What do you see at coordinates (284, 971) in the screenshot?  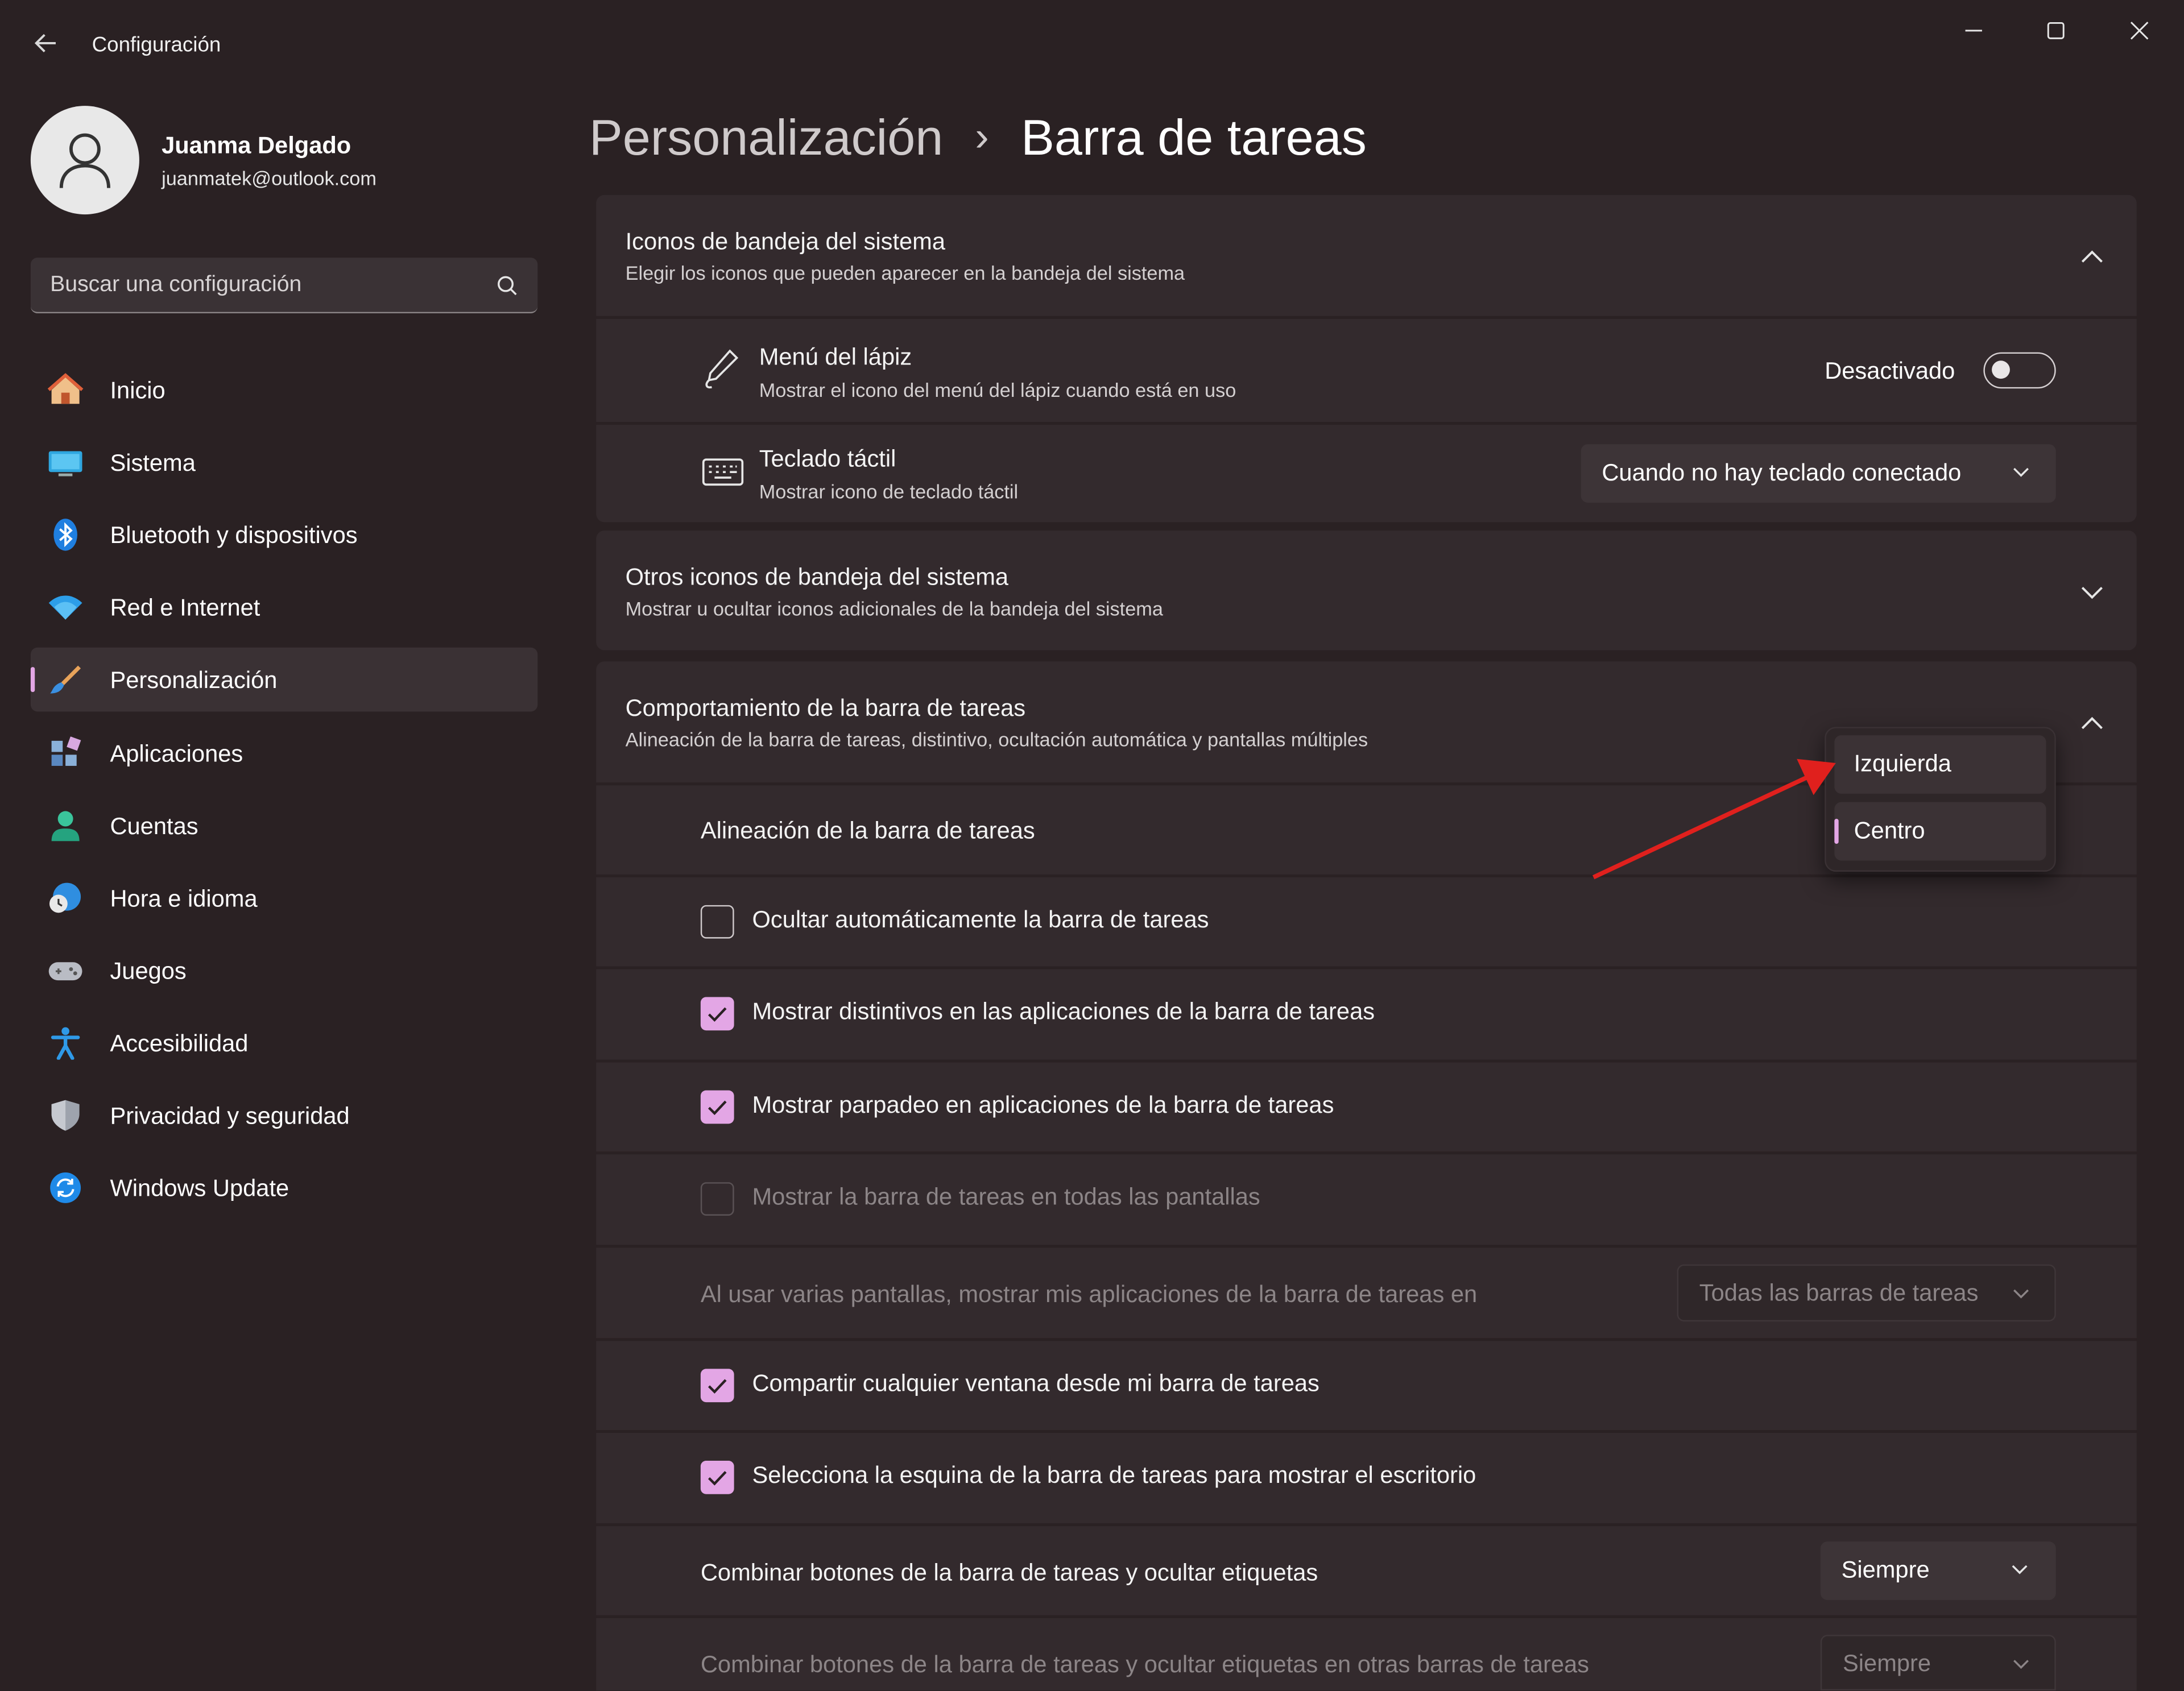 I see `sidebar-item-juegos: Juegos` at bounding box center [284, 971].